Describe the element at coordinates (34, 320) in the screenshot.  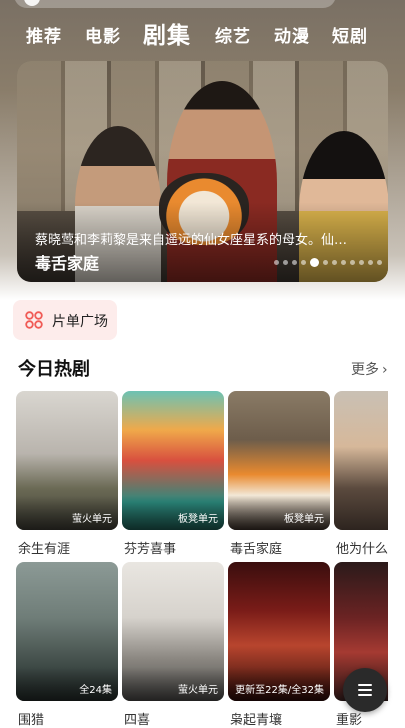
I see `flower-grid-icon` at that location.